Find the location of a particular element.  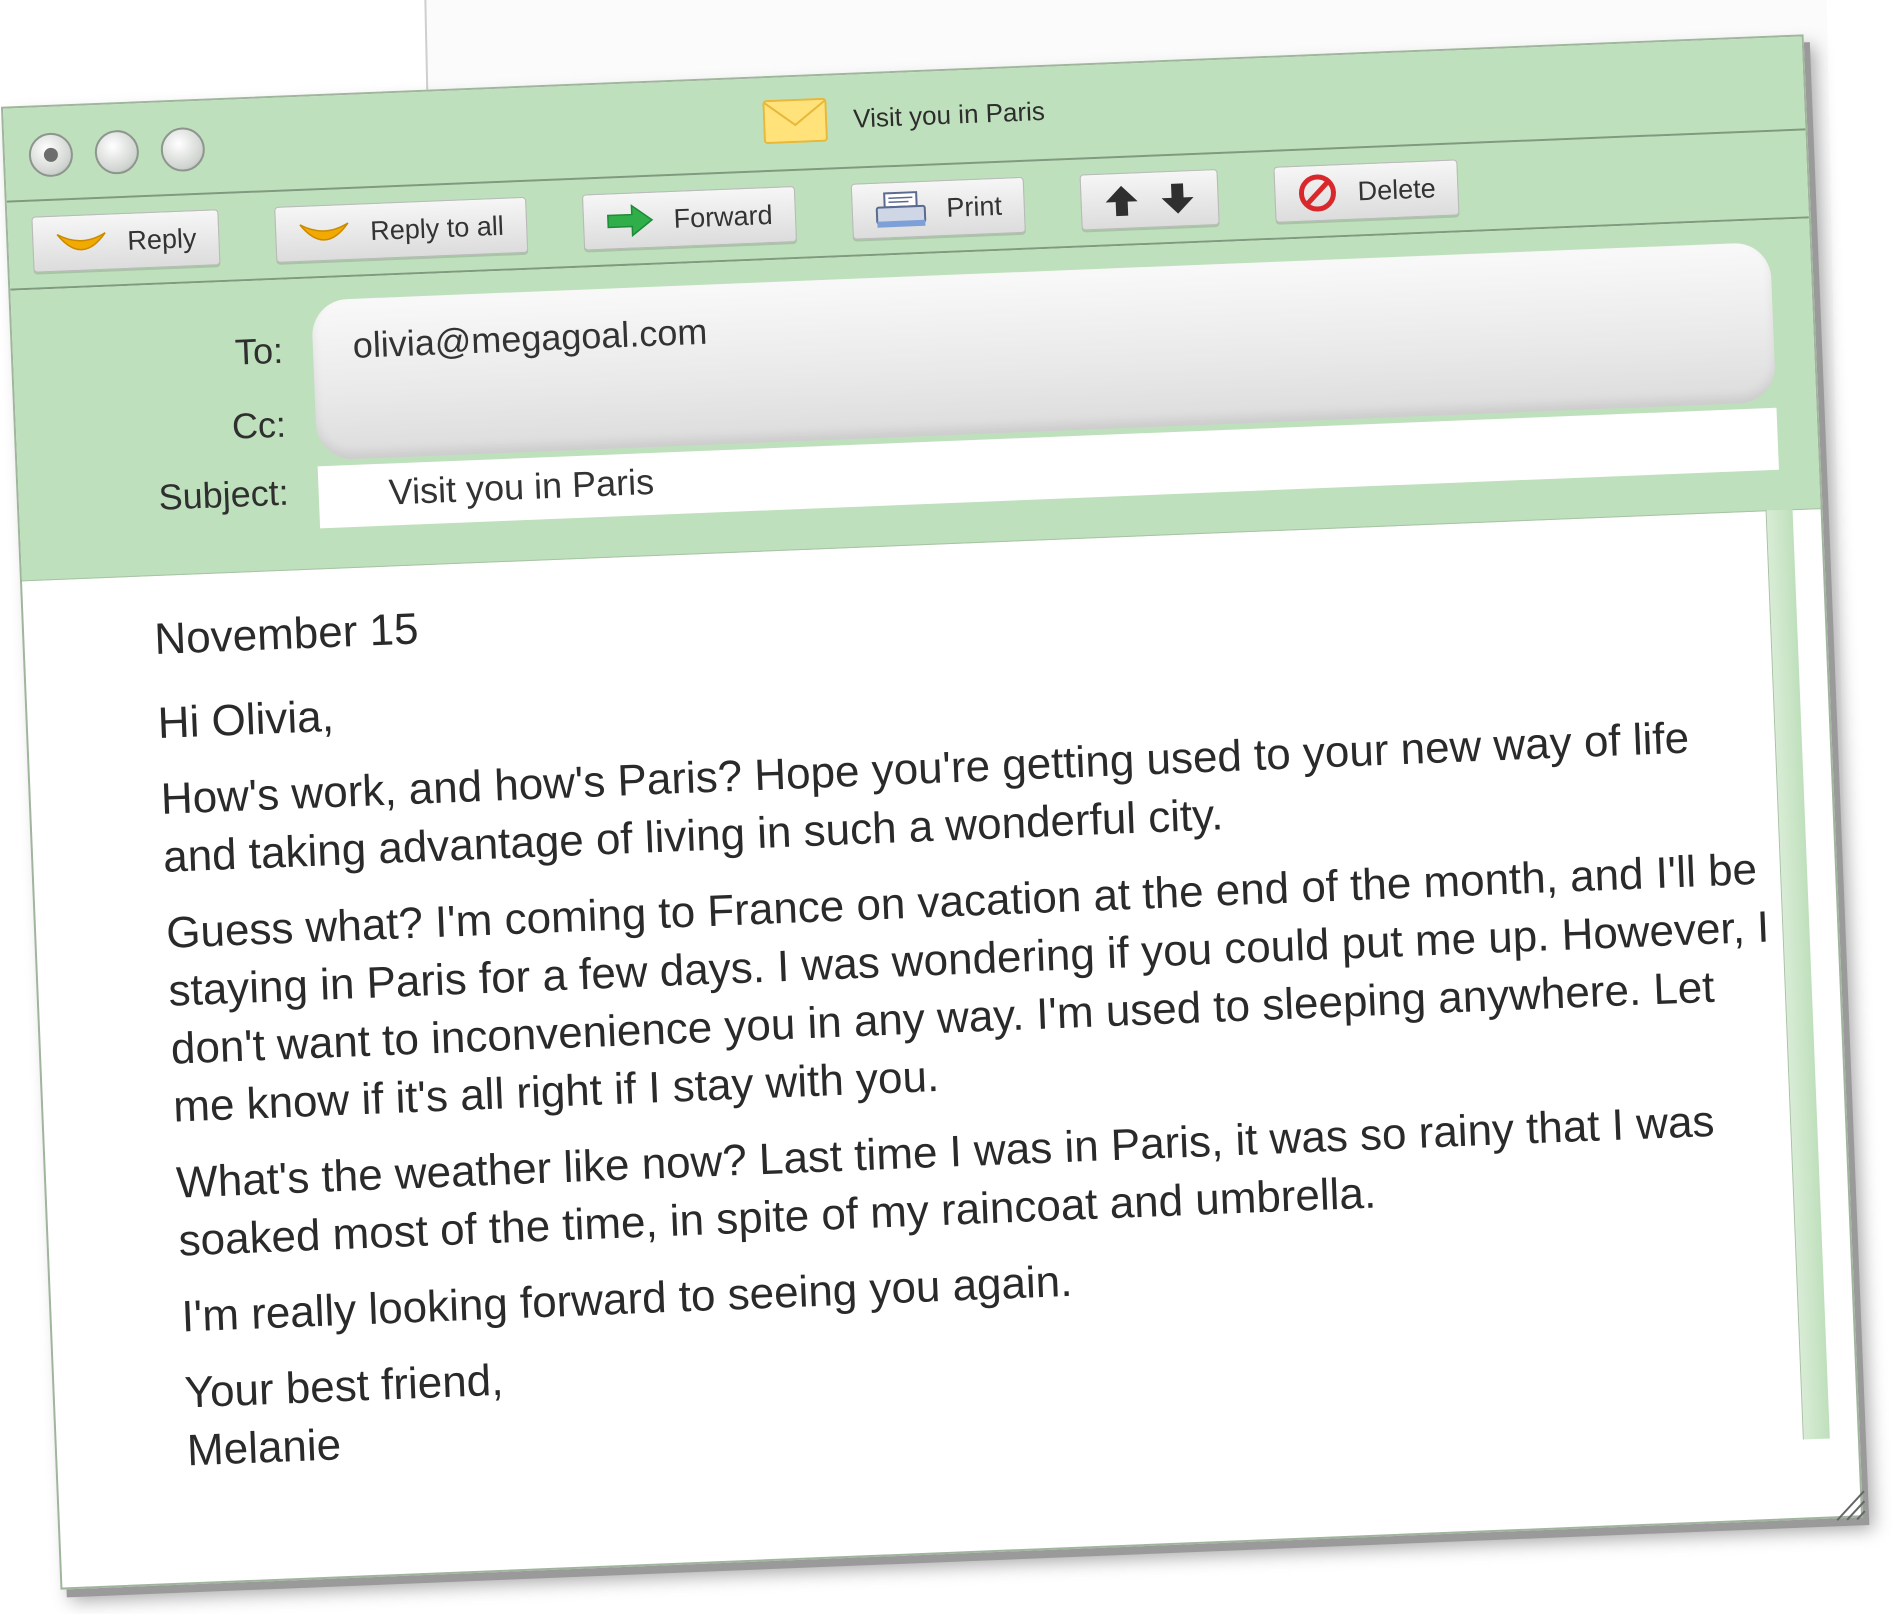

resize-grip-icon is located at coordinates (1847, 1502).